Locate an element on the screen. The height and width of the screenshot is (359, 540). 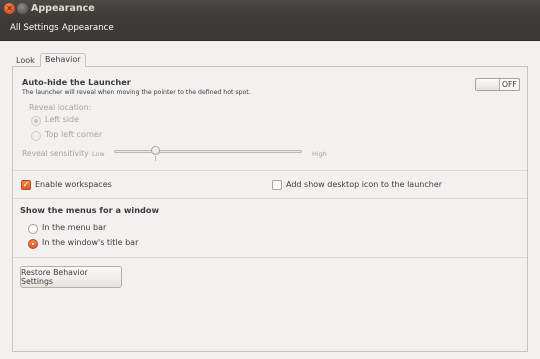
sensitivity-low-label: Low is located at coordinates (98, 154).